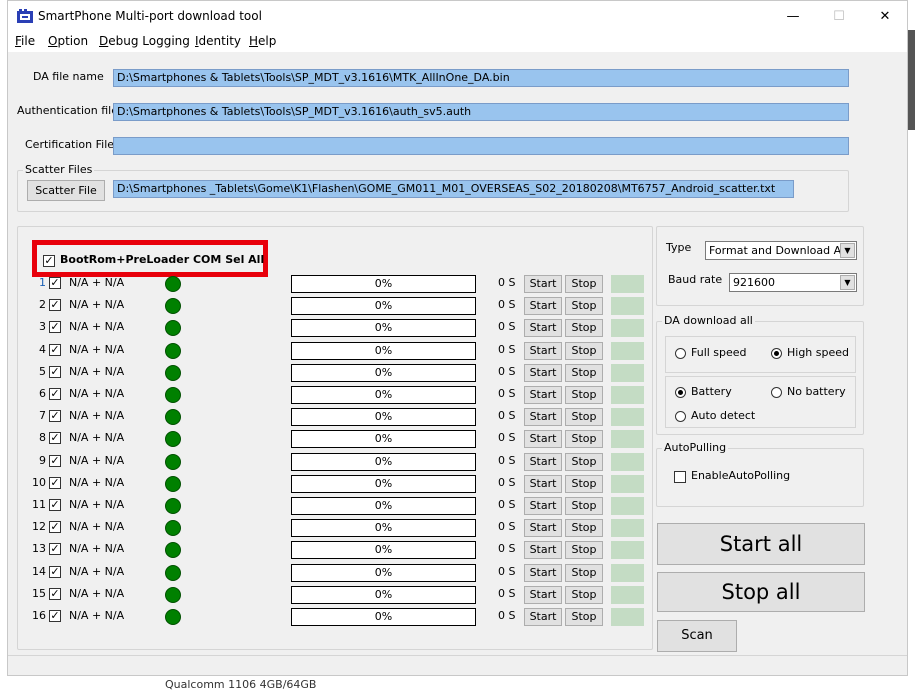  Describe the element at coordinates (66, 190) in the screenshot. I see `scatter-file-button: Scatter File` at that location.